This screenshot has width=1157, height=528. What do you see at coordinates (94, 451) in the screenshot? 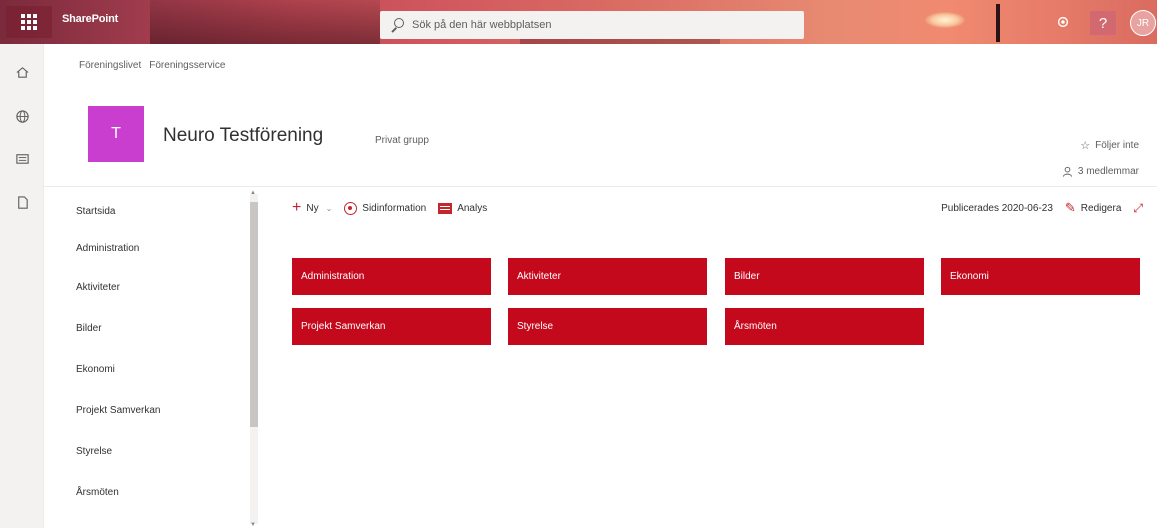
I see `nav-item-styrelse: Styrelse` at bounding box center [94, 451].